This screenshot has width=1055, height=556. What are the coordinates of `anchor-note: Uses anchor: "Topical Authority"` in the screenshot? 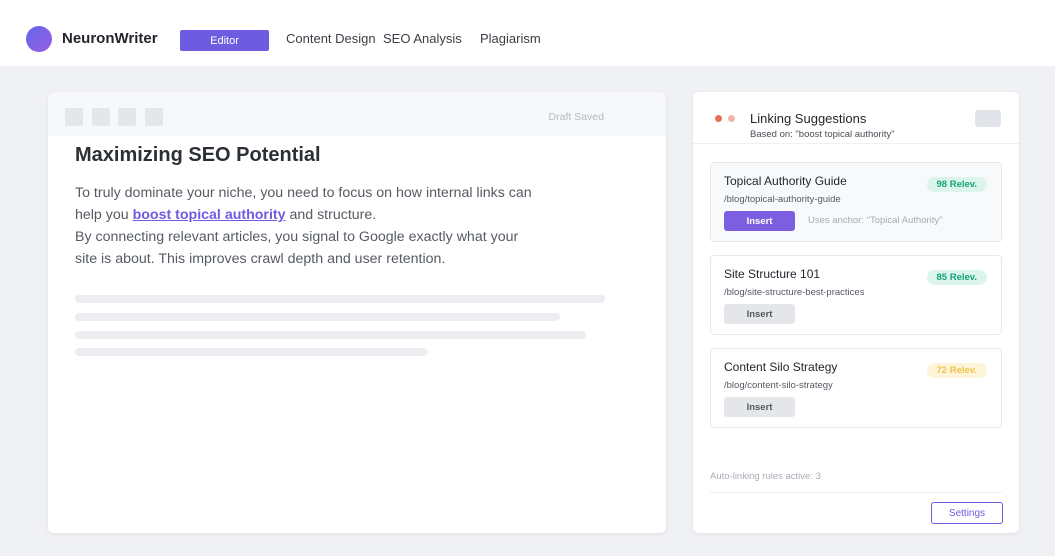 It's located at (875, 220).